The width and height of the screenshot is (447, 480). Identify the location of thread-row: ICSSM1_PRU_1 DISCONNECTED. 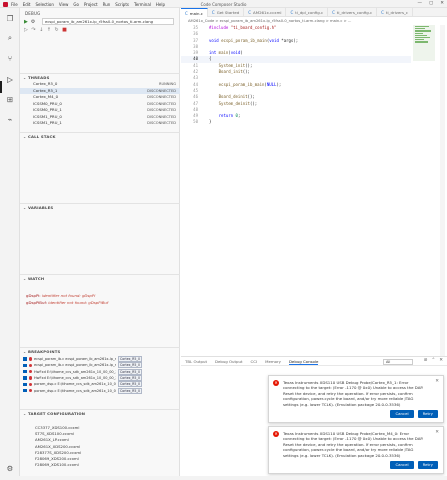
(100, 123).